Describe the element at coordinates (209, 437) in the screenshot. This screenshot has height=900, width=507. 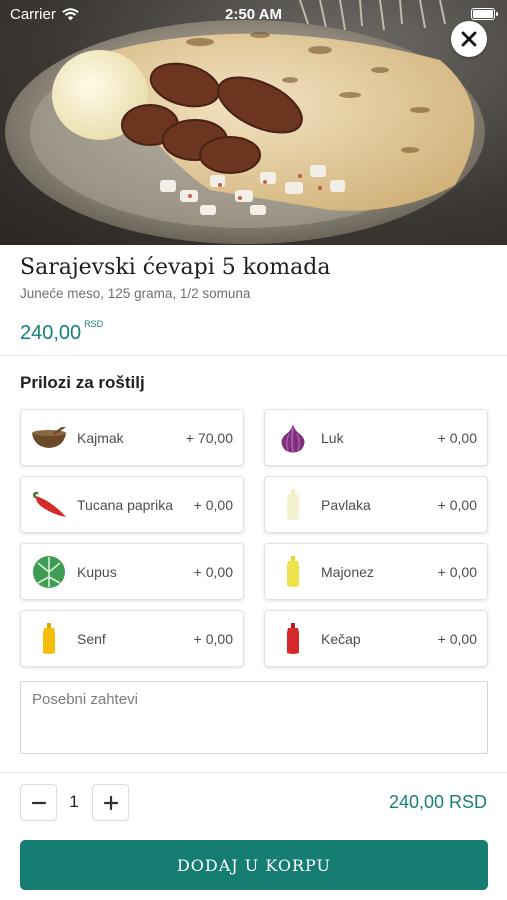
I see `option-price: + 70,00` at that location.